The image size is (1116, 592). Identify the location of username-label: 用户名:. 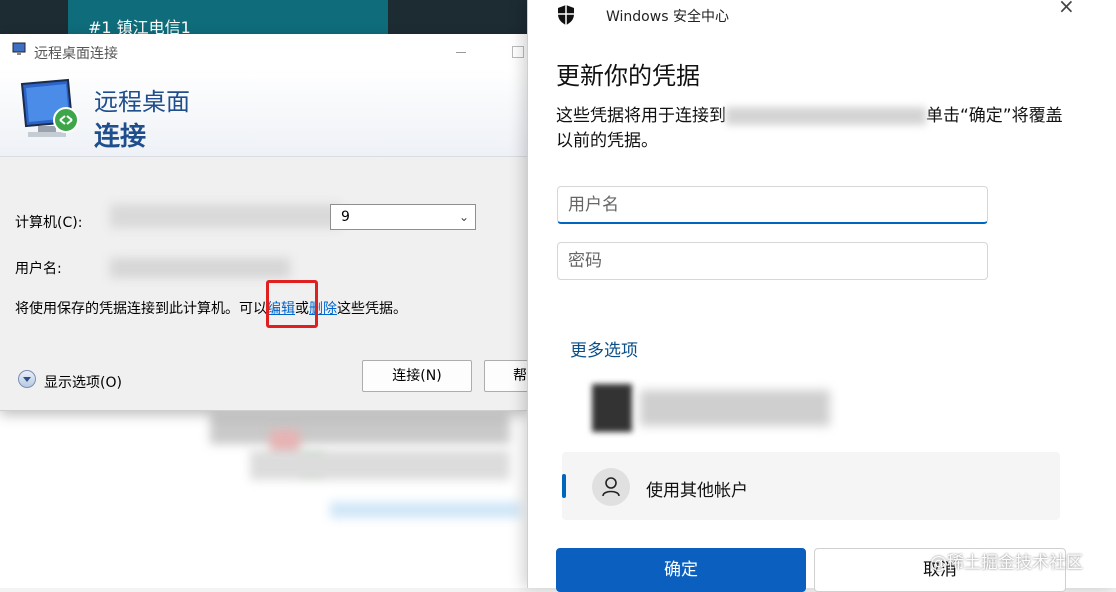
(38, 269).